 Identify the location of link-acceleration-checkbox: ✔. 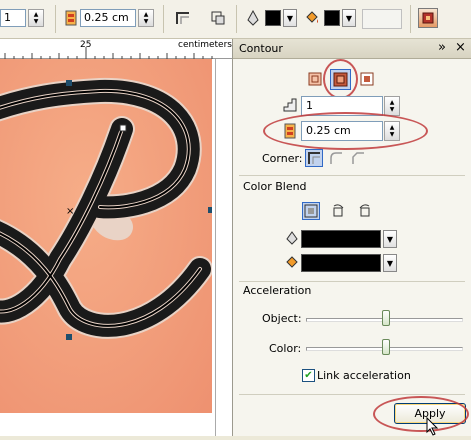
(308, 375).